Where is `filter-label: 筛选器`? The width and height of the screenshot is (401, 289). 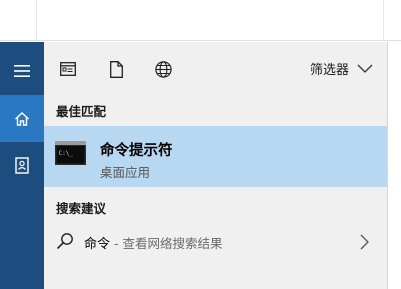 filter-label: 筛选器 is located at coordinates (329, 70).